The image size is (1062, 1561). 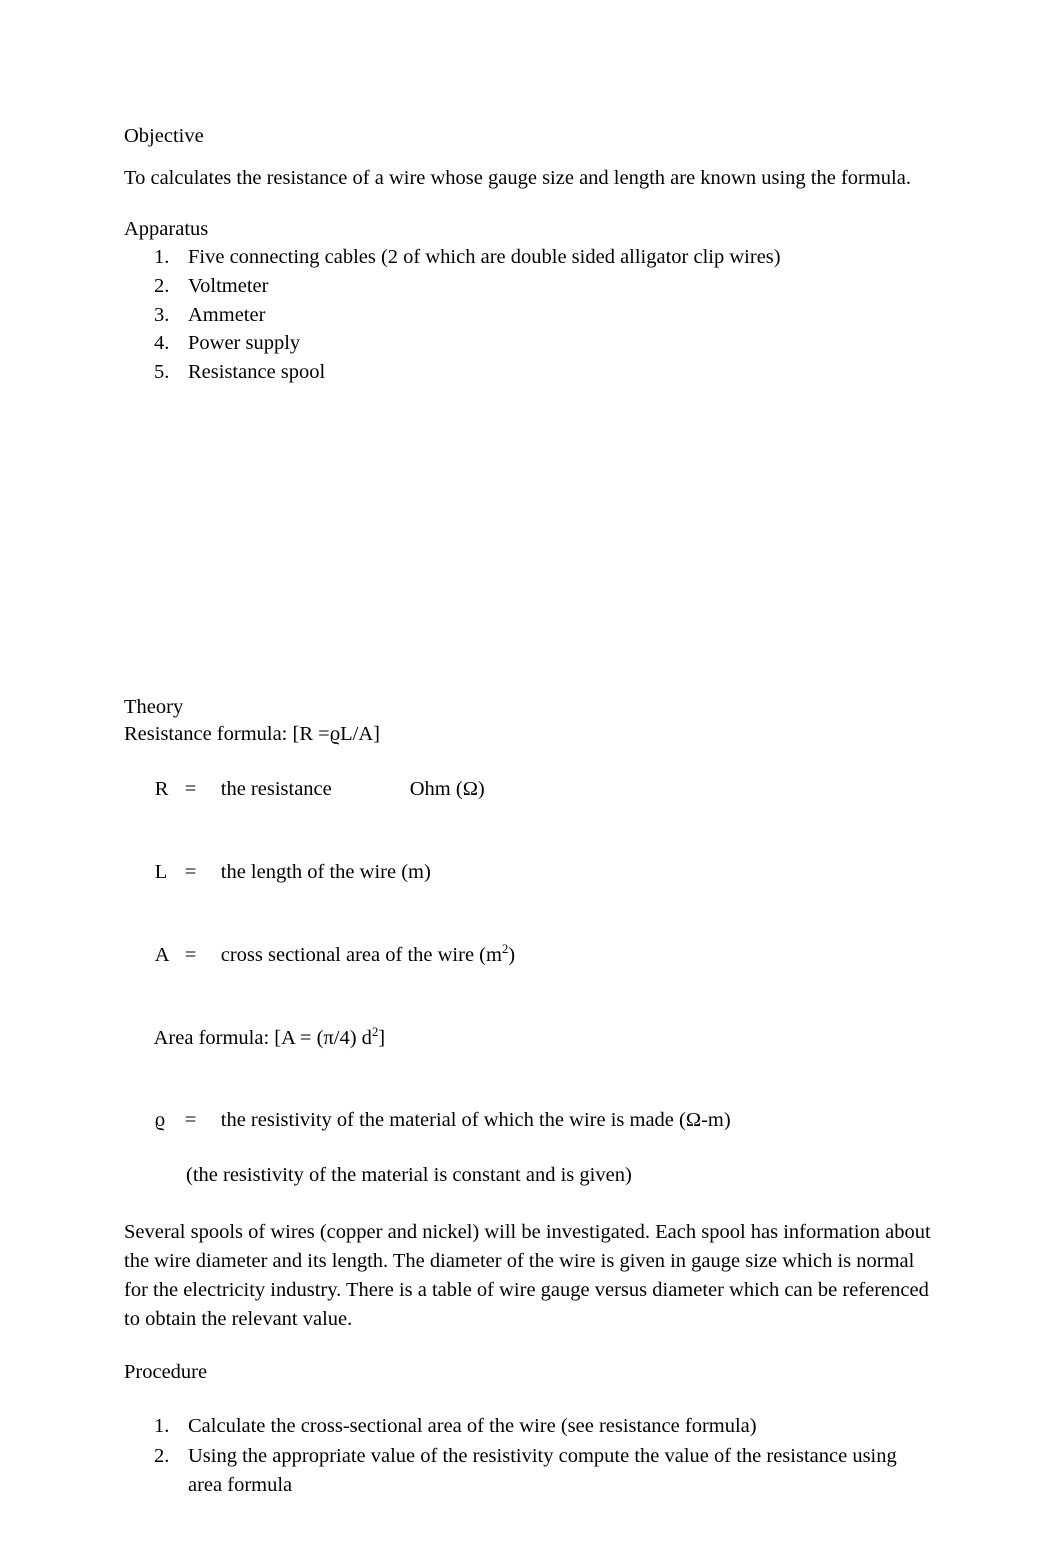 I want to click on definition-resistance: R = the resistance Ohm (Ω), so click(x=529, y=790).